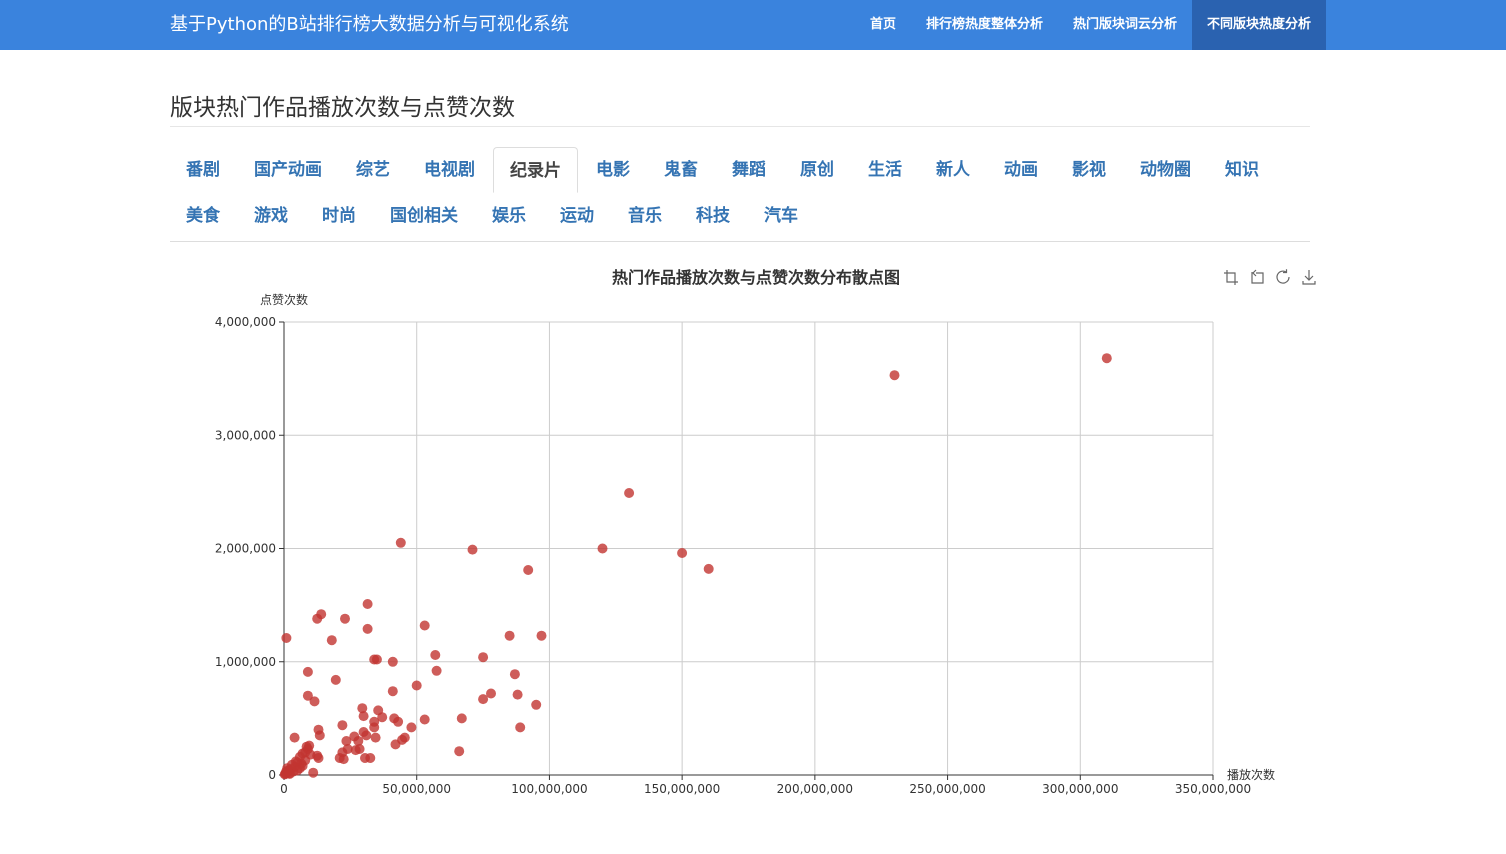 The width and height of the screenshot is (1506, 854). Describe the element at coordinates (1251, 774) in the screenshot. I see `x-axis-label: 播放次数` at that location.